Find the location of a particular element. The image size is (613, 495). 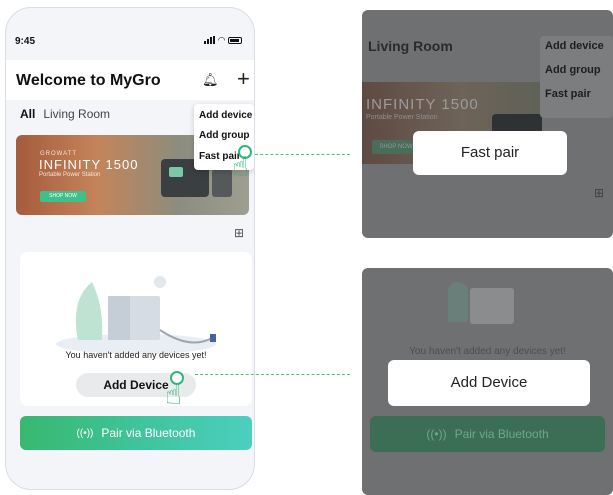

zoom-add-menu: Add device Add group Fast pair is located at coordinates (576, 77).